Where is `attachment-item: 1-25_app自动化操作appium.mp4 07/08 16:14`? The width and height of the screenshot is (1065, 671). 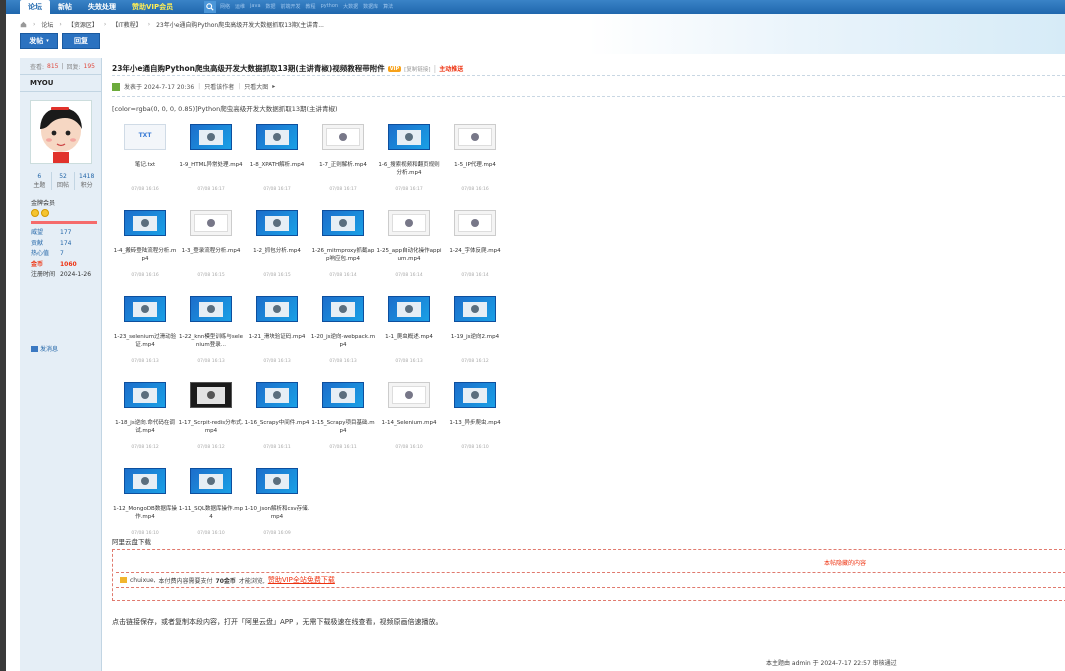
attachment-item: 1-25_app自动化操作appium.mp4 07/08 16:14 is located at coordinates (409, 252).